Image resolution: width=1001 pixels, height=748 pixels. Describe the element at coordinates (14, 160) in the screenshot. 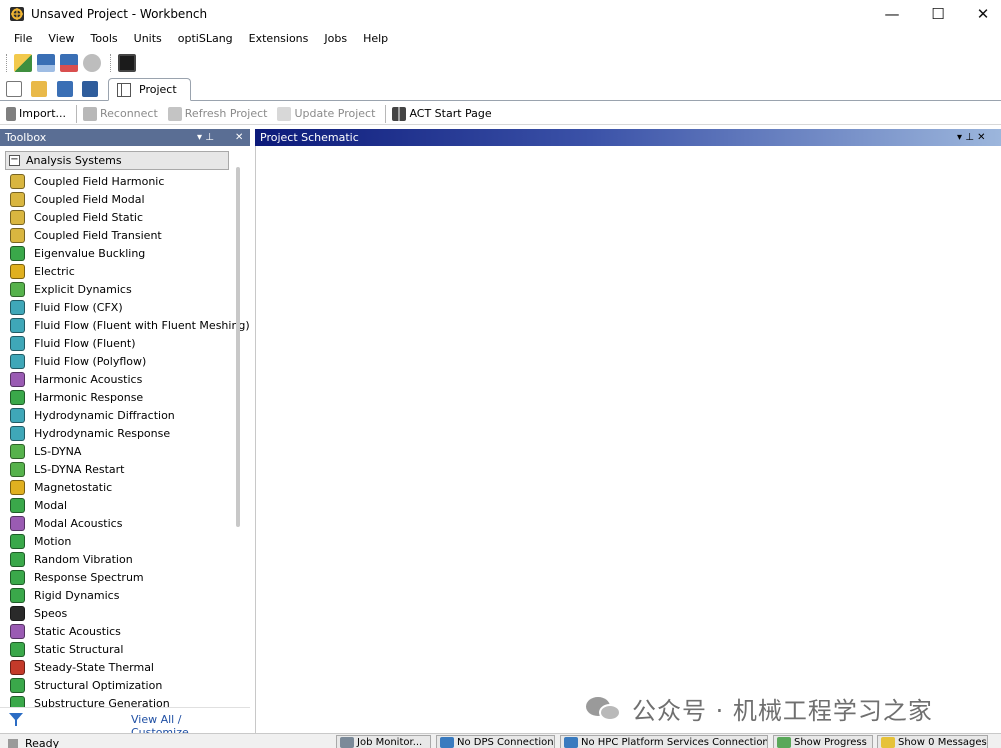

I see `collapse-icon: −` at that location.